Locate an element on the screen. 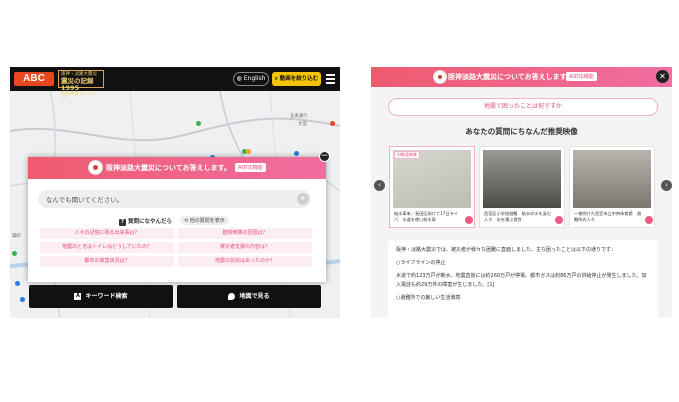 This screenshot has height=402, width=679. question-icon: ? is located at coordinates (122, 222).